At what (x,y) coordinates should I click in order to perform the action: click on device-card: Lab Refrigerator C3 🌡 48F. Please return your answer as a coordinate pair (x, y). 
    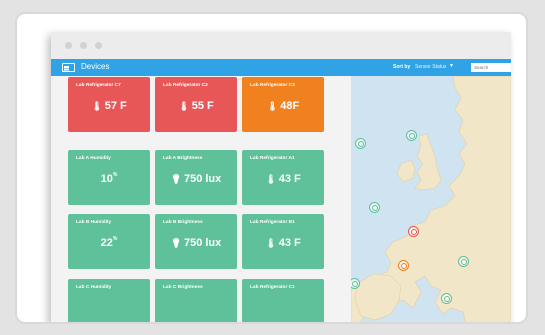
    Looking at the image, I should click on (283, 104).